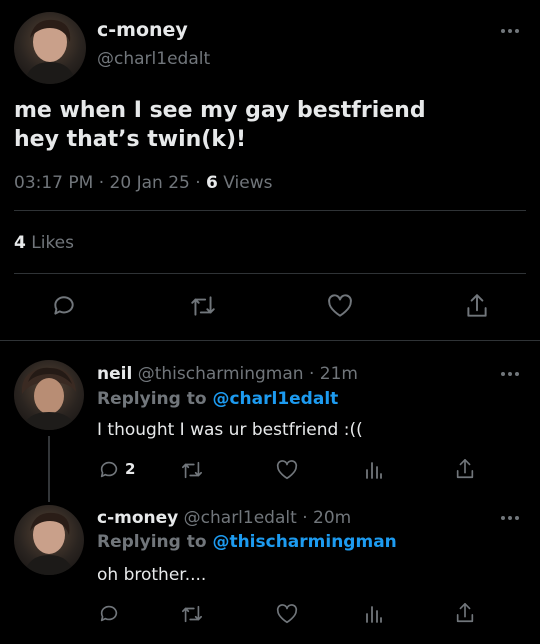 This screenshot has width=540, height=644. I want to click on tweet-meta: 03:17 PM · 20 Jan 25 · 6 Views, so click(143, 183).